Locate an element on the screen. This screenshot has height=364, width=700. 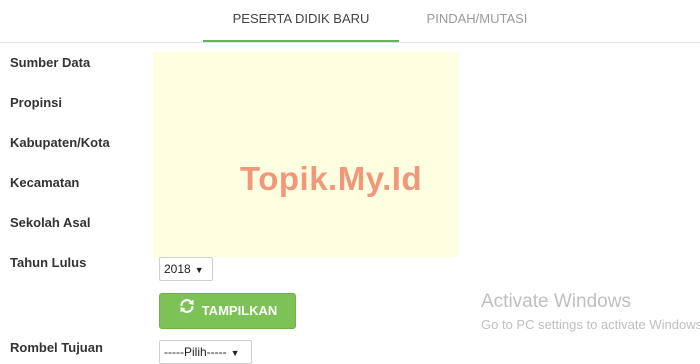
label-kecamatan: Kecamatan is located at coordinates (45, 182).